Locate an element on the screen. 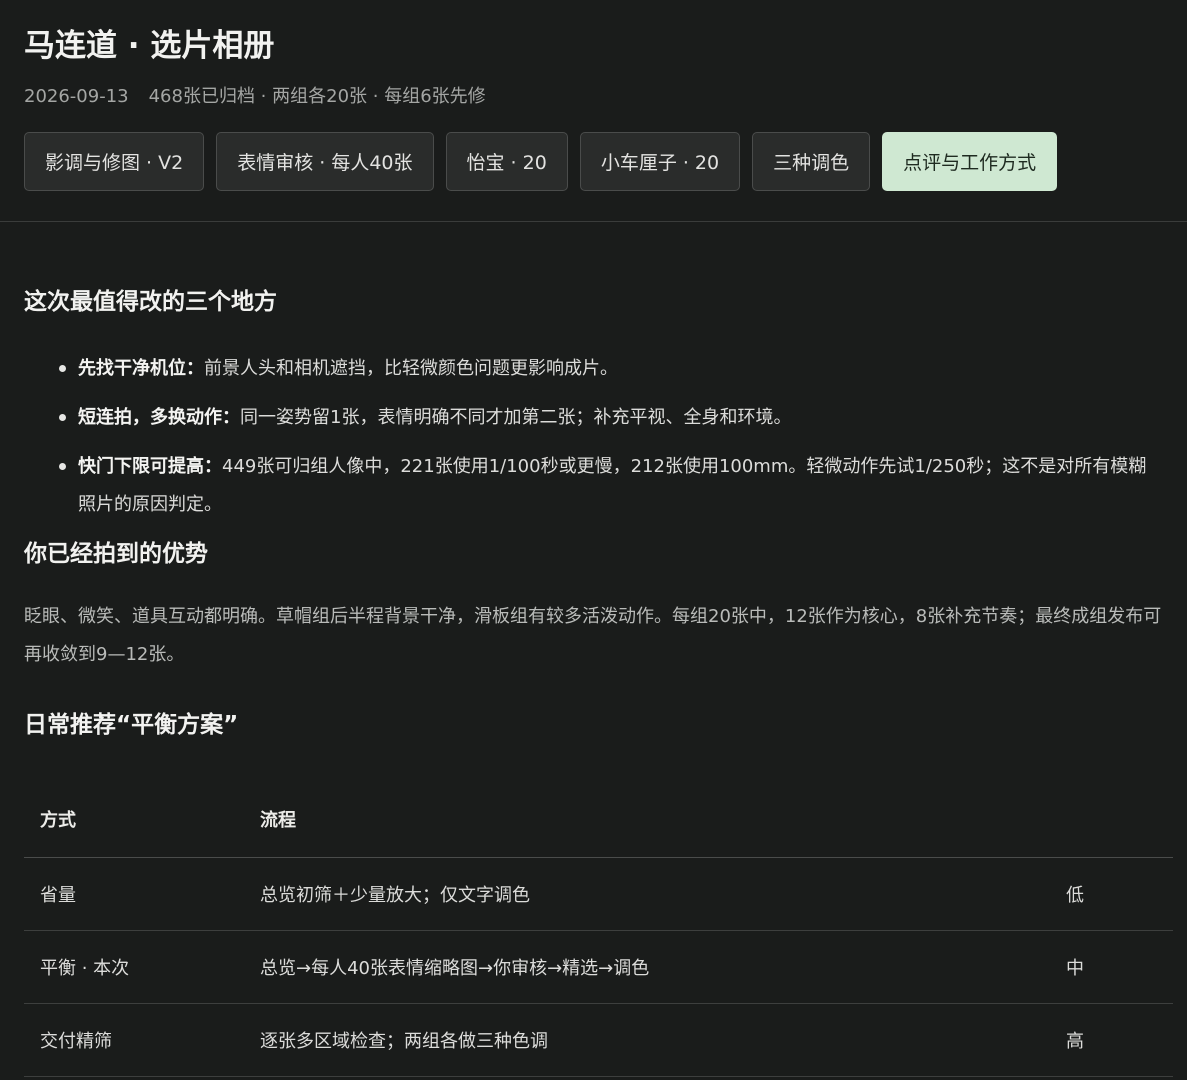 This screenshot has height=1080, width=1187. cell-mode: 交付精筛 is located at coordinates (134, 1040).